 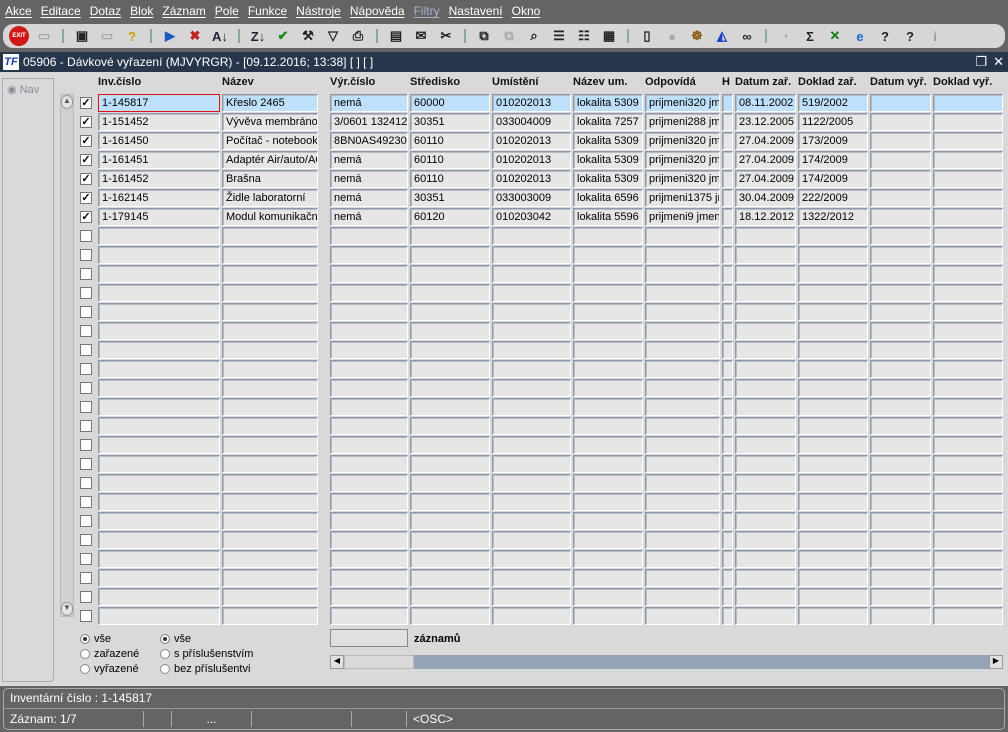 I want to click on grid-cell: lokalita 5596, so click(x=608, y=217).